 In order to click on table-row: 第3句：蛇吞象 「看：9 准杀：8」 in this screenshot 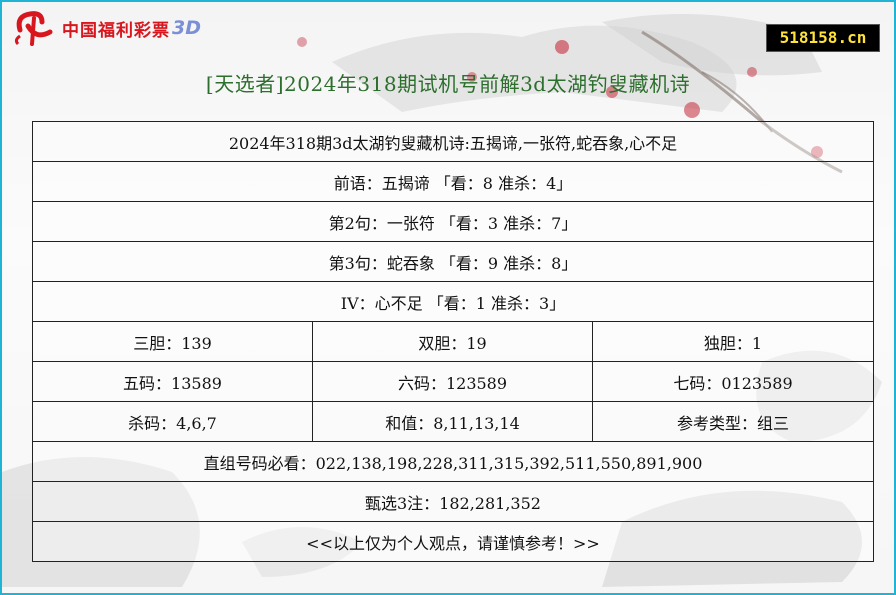, I will do `click(453, 261)`.